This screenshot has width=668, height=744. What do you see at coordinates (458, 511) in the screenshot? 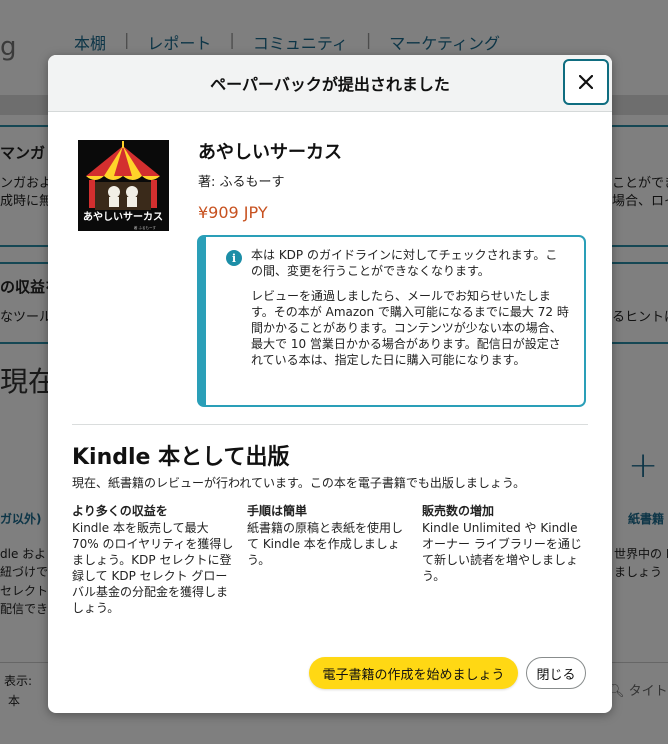
I see `benefit-title: 販売数の増加` at bounding box center [458, 511].